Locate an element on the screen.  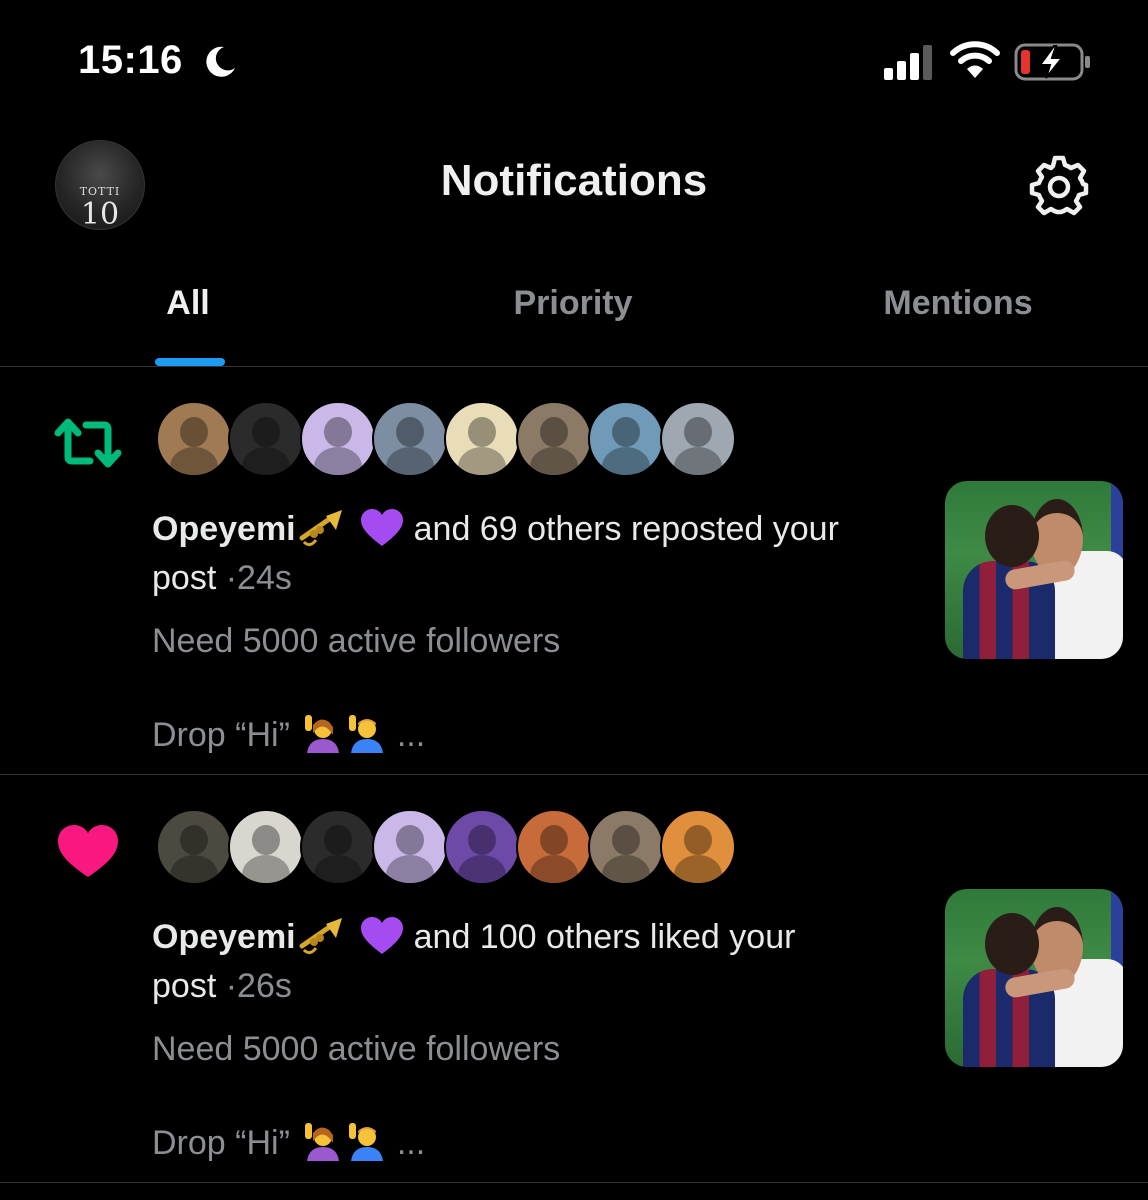
notification-time: 26s is located at coordinates (264, 986).